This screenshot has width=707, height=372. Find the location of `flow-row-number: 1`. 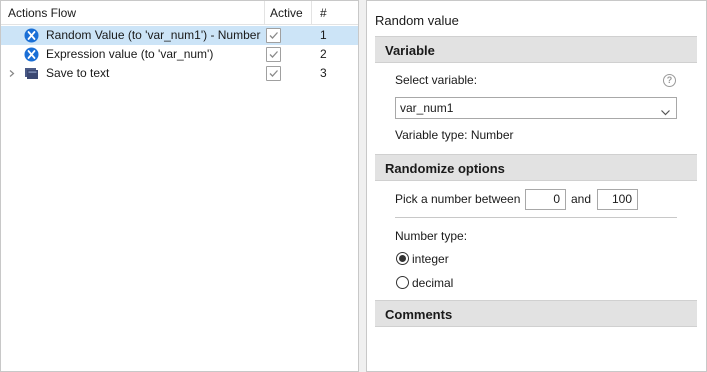

flow-row-number: 1 is located at coordinates (323, 35).